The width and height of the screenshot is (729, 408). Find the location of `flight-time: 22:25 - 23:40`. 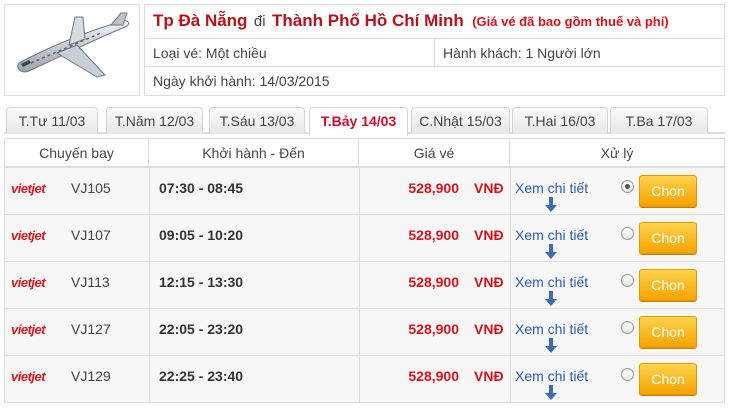

flight-time: 22:25 - 23:40 is located at coordinates (201, 376).